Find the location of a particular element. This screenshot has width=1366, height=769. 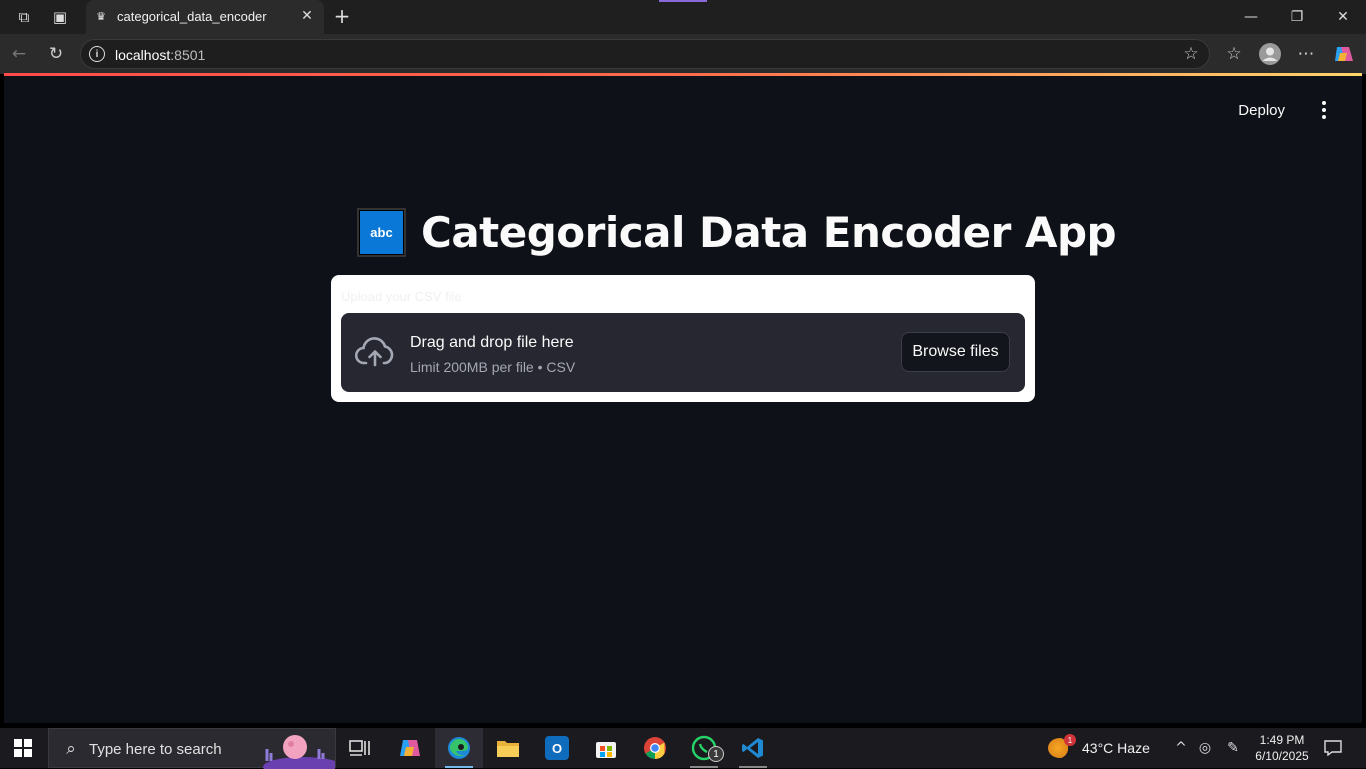

deploy-button: Deploy is located at coordinates (1261, 110).